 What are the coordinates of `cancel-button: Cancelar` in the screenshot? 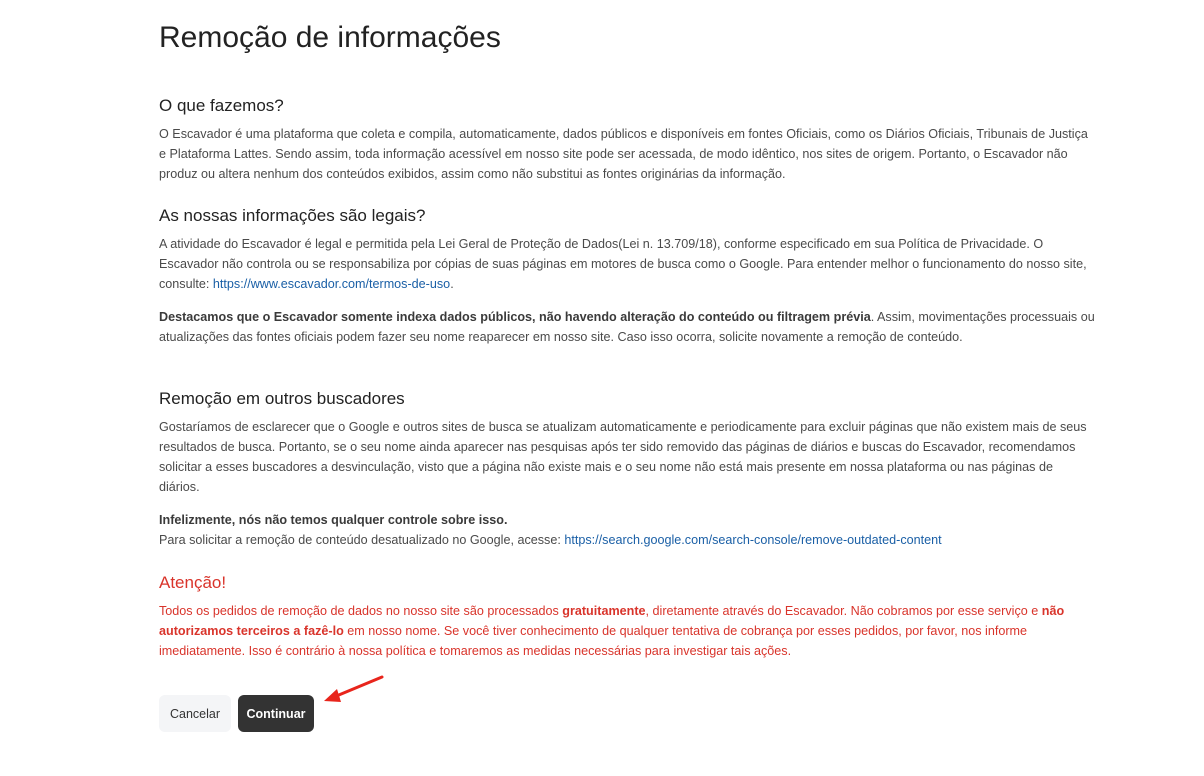 It's located at (195, 713).